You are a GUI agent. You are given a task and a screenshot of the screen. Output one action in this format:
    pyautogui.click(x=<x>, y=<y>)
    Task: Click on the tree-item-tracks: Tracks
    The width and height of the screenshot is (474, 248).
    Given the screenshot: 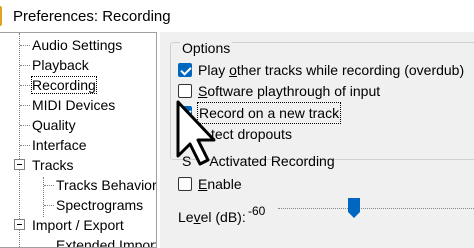 What is the action you would take?
    pyautogui.click(x=52, y=165)
    